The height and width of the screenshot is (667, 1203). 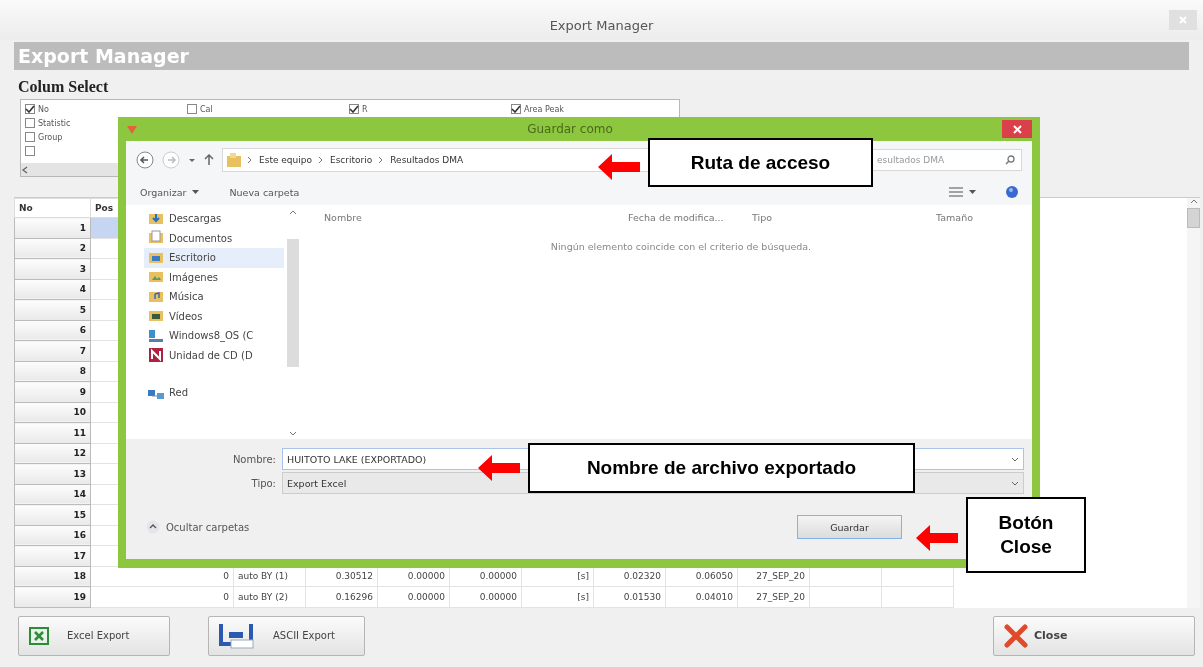 I want to click on table-cell: 27_SEP_20, so click(x=773, y=596).